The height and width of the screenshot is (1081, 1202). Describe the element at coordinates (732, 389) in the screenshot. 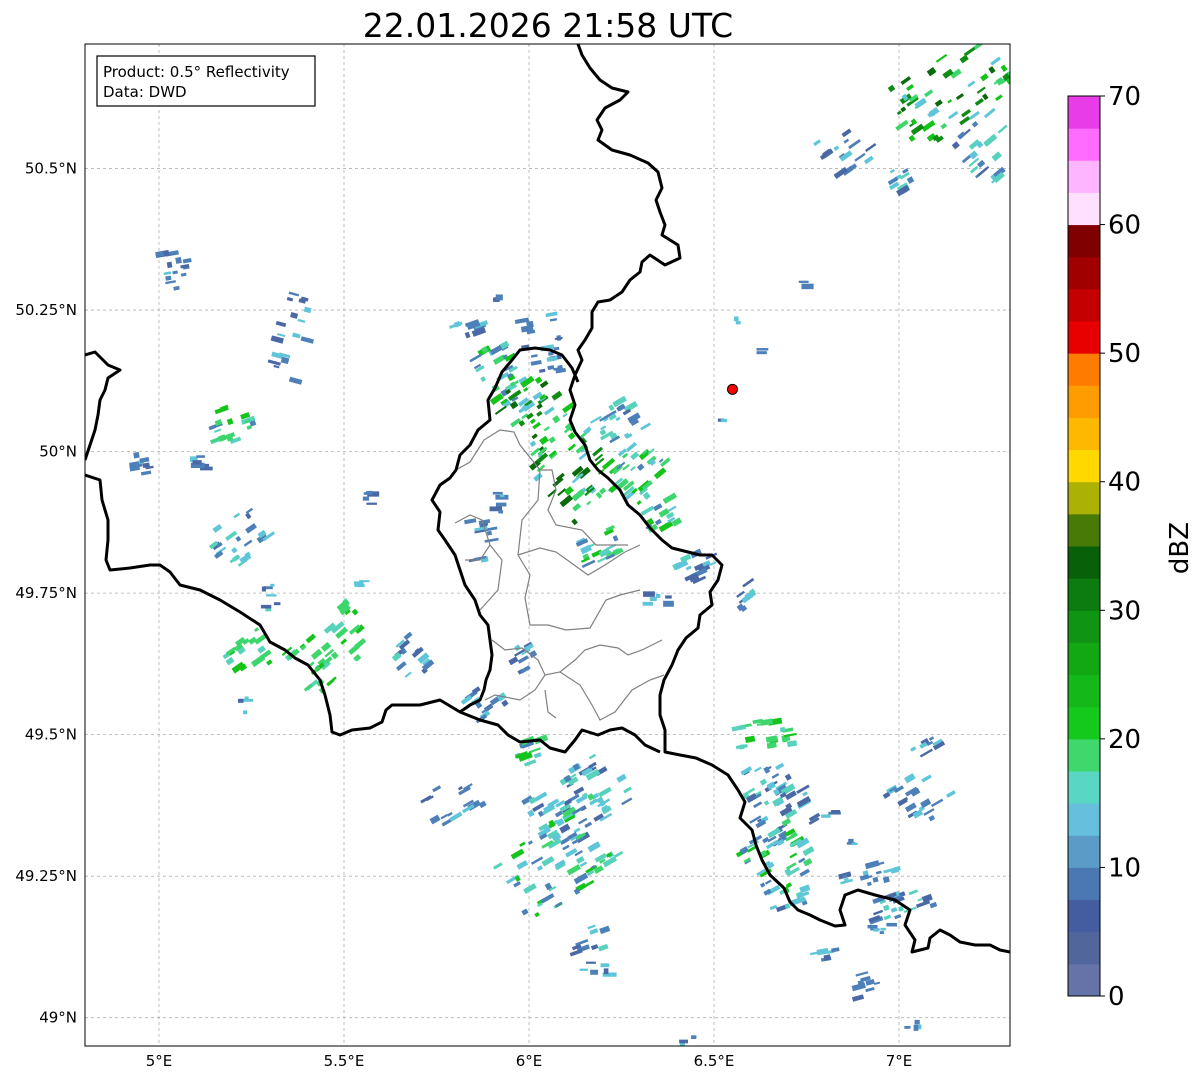

I see `radar-site-marker` at that location.